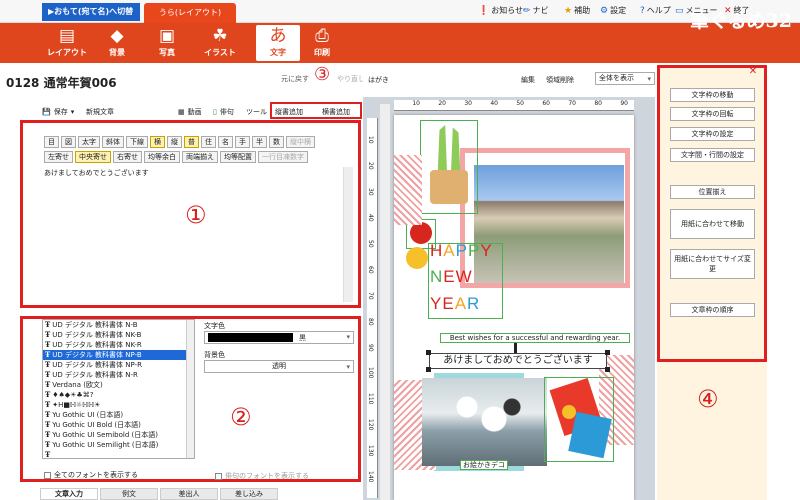  Describe the element at coordinates (613, 10) in the screenshot. I see `settings-link: ⚙ 設定` at that location.